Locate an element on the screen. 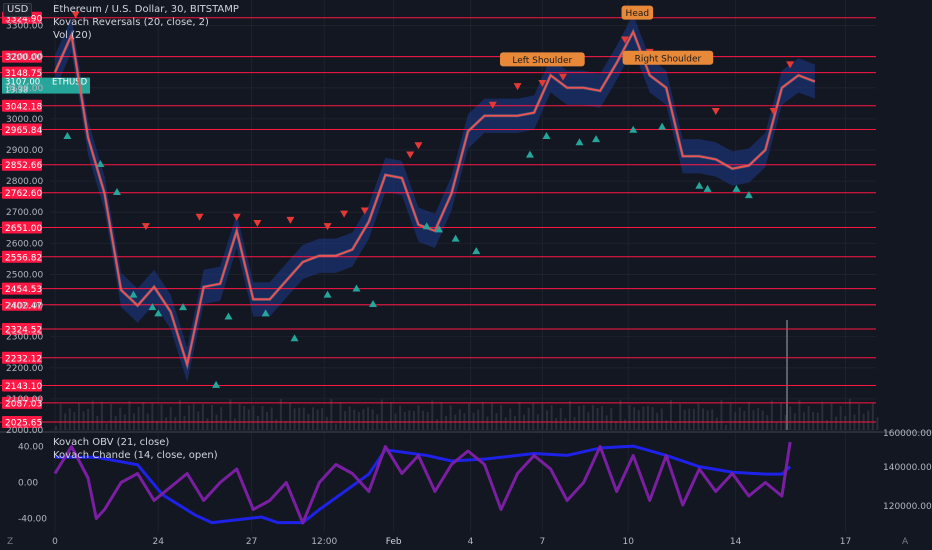  annotation-label: Right Shoulder is located at coordinates (668, 59).